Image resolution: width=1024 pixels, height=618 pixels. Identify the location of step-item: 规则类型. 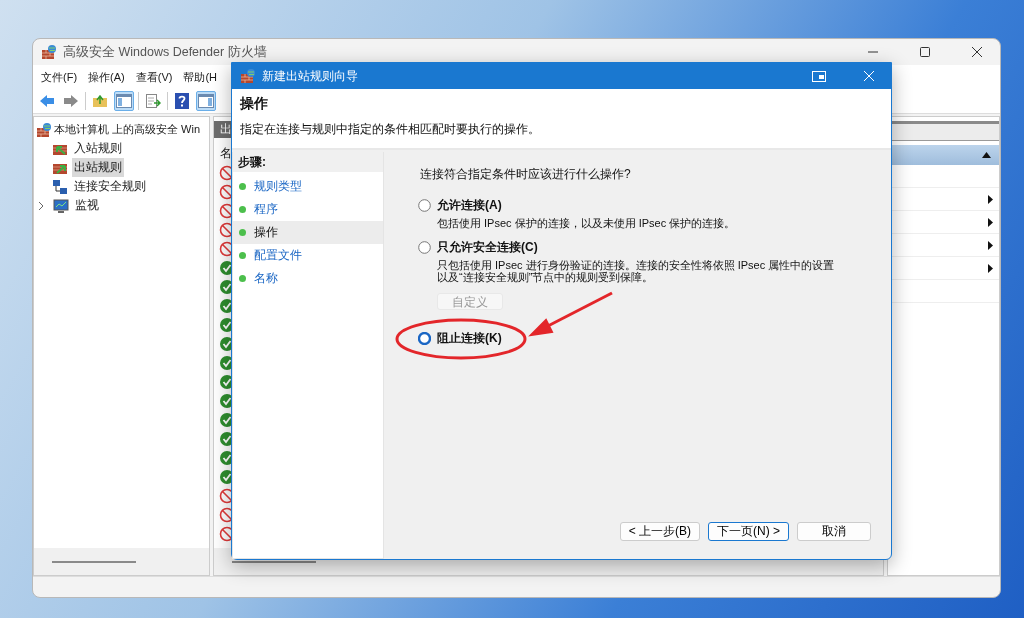
(308, 186).